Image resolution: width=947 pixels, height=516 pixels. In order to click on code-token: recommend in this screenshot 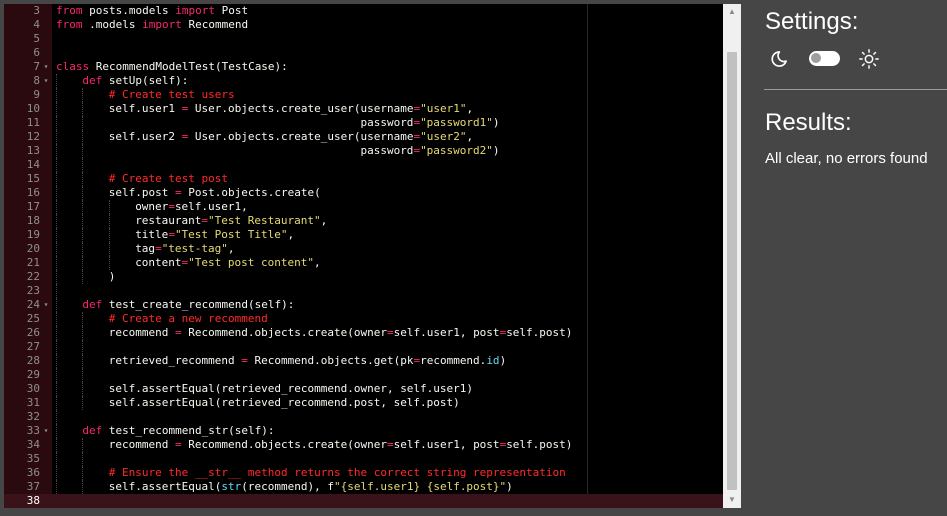, I will do `click(142, 444)`.